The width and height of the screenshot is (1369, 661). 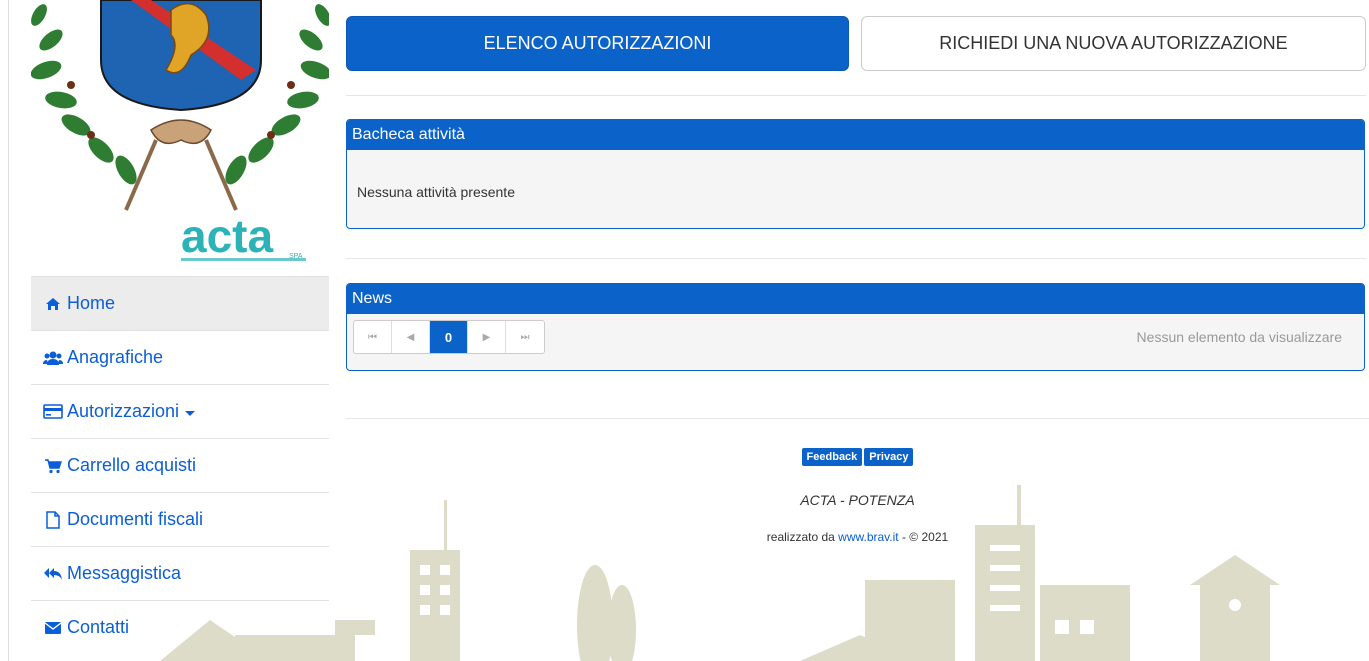 What do you see at coordinates (98, 627) in the screenshot?
I see `sidebar-item-label: Contatti` at bounding box center [98, 627].